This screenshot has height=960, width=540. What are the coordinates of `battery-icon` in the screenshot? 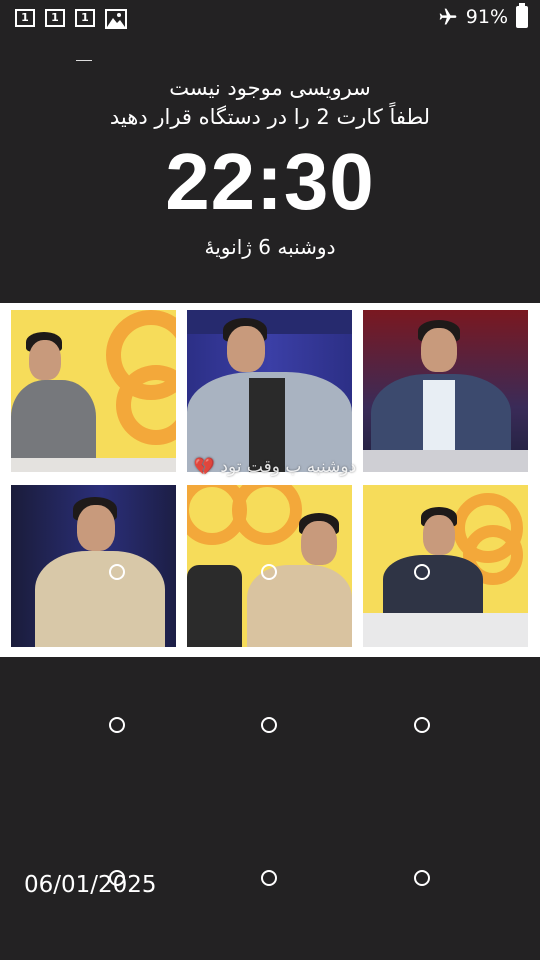 It's located at (522, 15).